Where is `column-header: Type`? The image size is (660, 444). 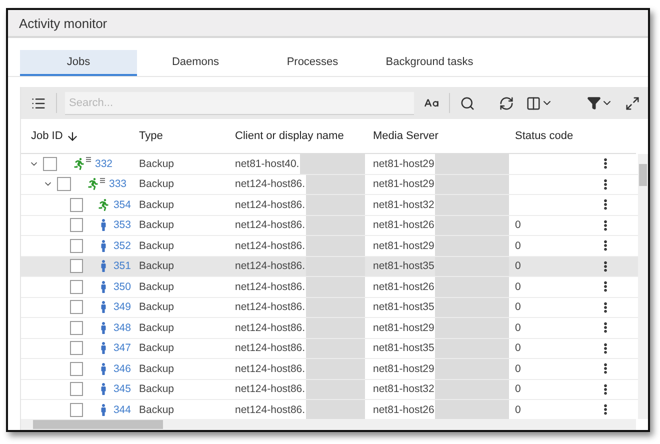
column-header: Type is located at coordinates (151, 136).